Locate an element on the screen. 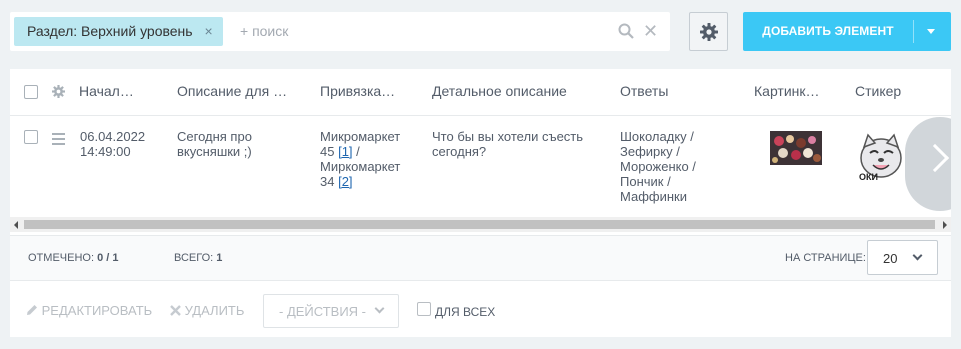 The image size is (961, 349). grid-footer: ОТМЕЧЕНО: 0 / 1 ВСЕГО: 1 НА СТРАНИЦЕ: 20 is located at coordinates (480, 257).